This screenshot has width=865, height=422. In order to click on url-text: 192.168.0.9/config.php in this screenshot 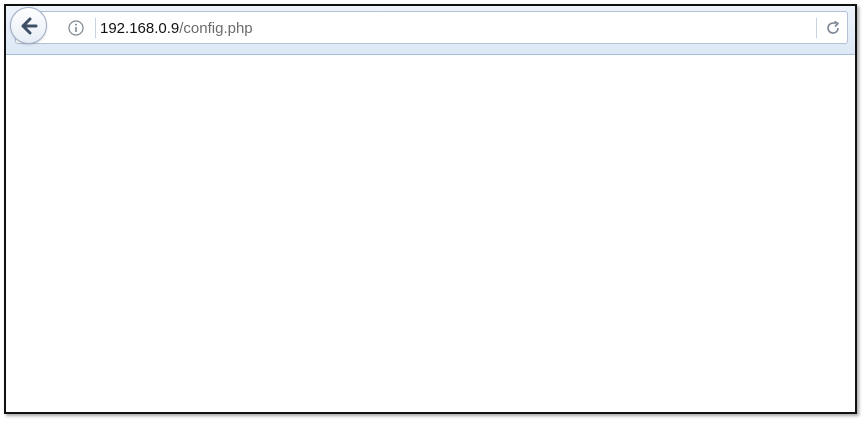, I will do `click(176, 28)`.